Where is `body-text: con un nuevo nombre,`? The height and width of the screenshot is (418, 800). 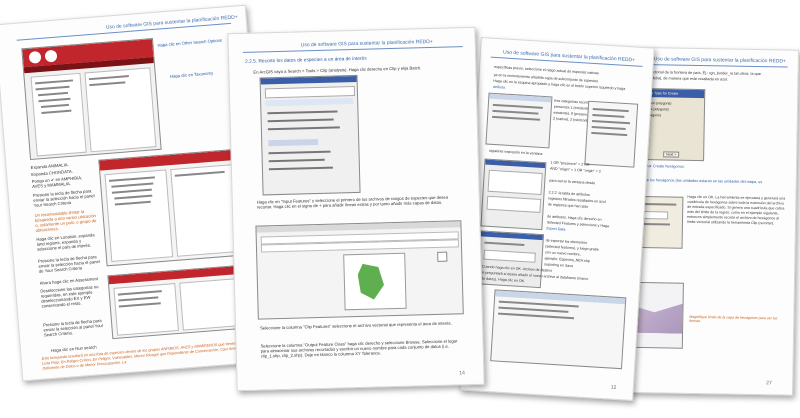
body-text: con un nuevo nombre, is located at coordinates (562, 253).